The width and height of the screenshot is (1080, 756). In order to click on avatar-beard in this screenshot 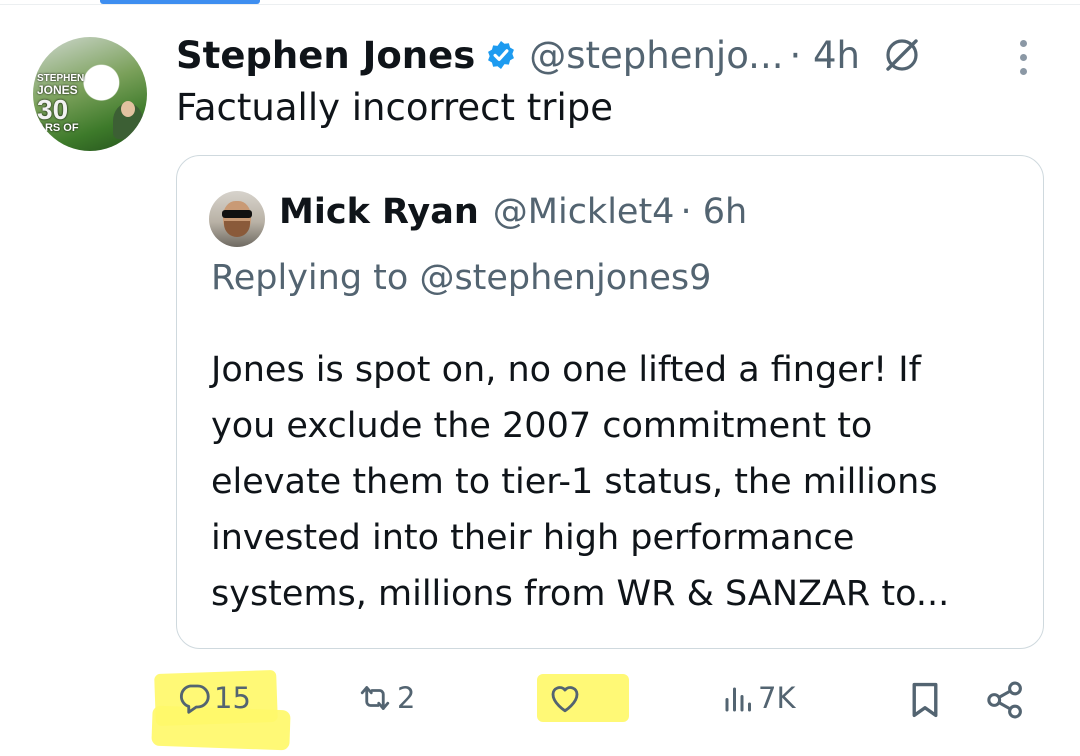, I will do `click(237, 229)`.